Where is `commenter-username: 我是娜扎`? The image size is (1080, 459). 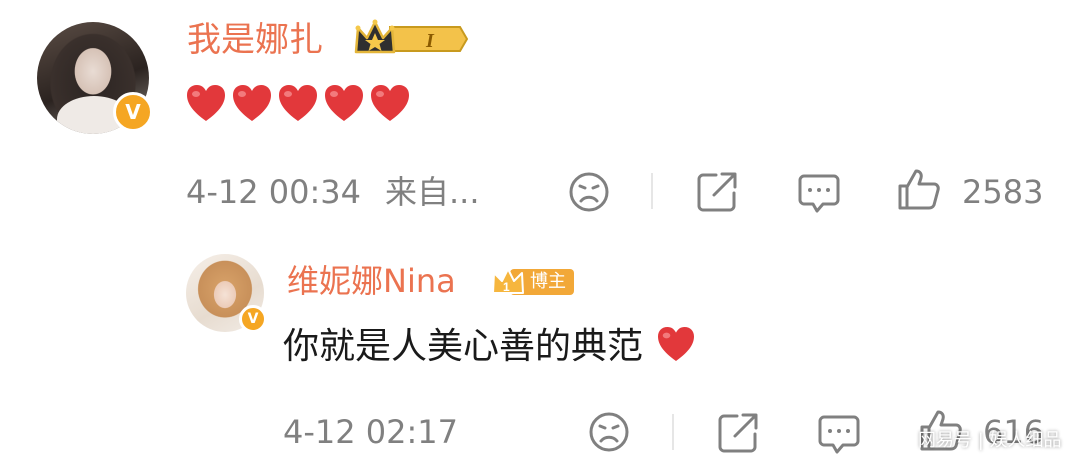 commenter-username: 我是娜扎 is located at coordinates (255, 40).